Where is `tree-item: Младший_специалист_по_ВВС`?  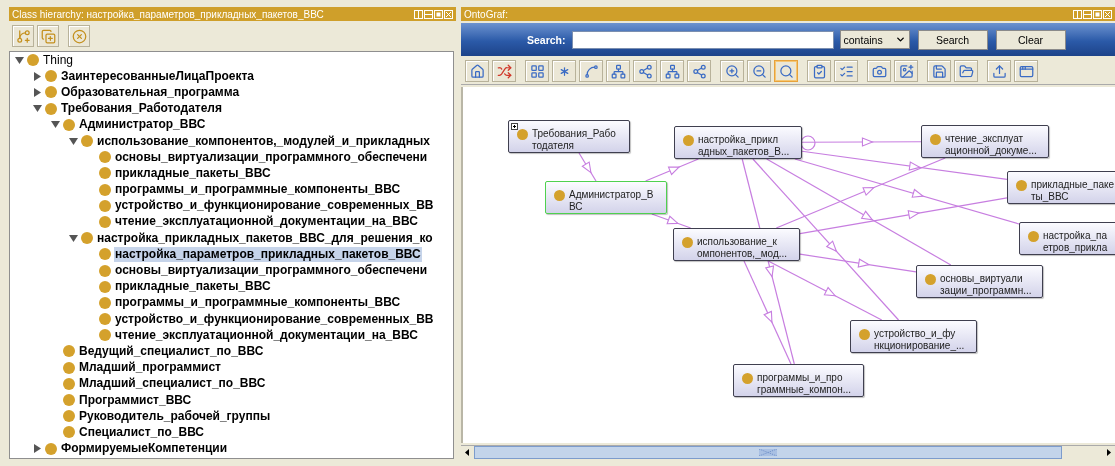 tree-item: Младший_специалист_по_ВВС is located at coordinates (172, 384).